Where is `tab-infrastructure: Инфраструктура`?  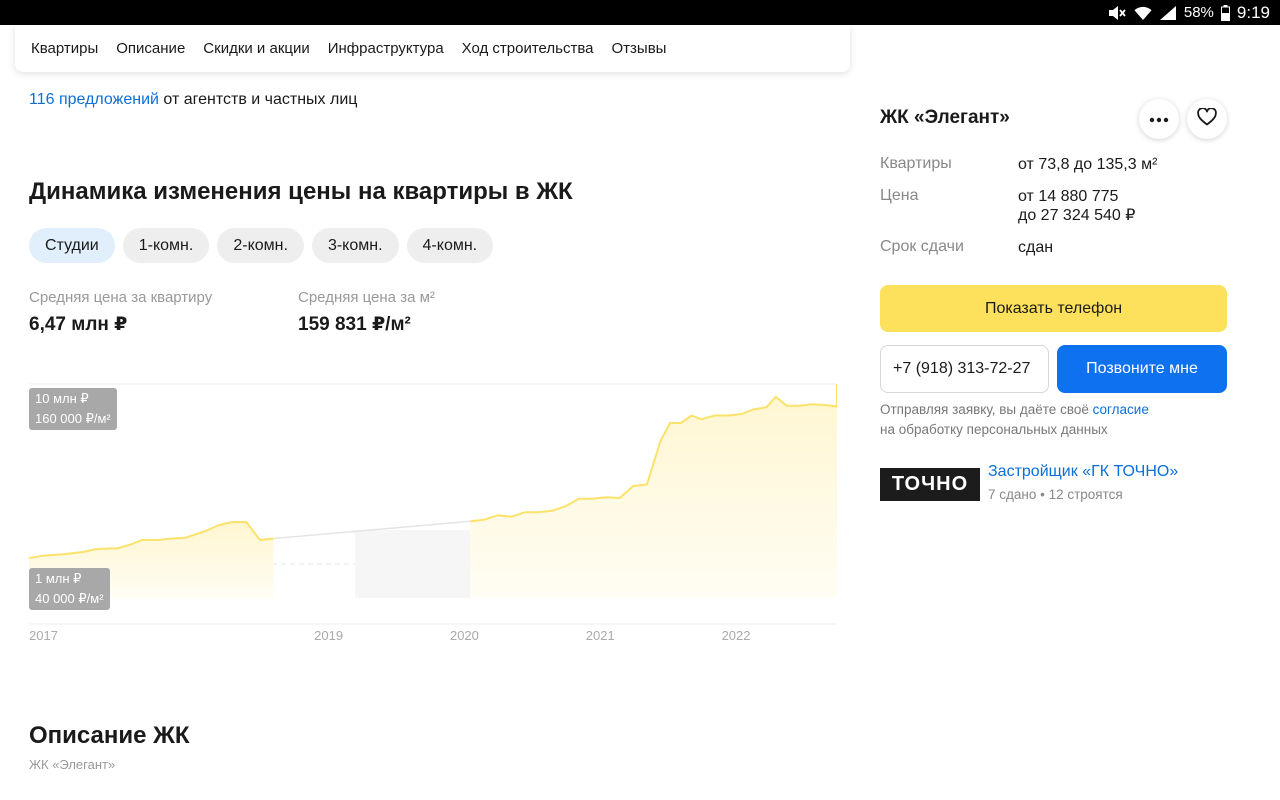 tab-infrastructure: Инфраструктура is located at coordinates (386, 48).